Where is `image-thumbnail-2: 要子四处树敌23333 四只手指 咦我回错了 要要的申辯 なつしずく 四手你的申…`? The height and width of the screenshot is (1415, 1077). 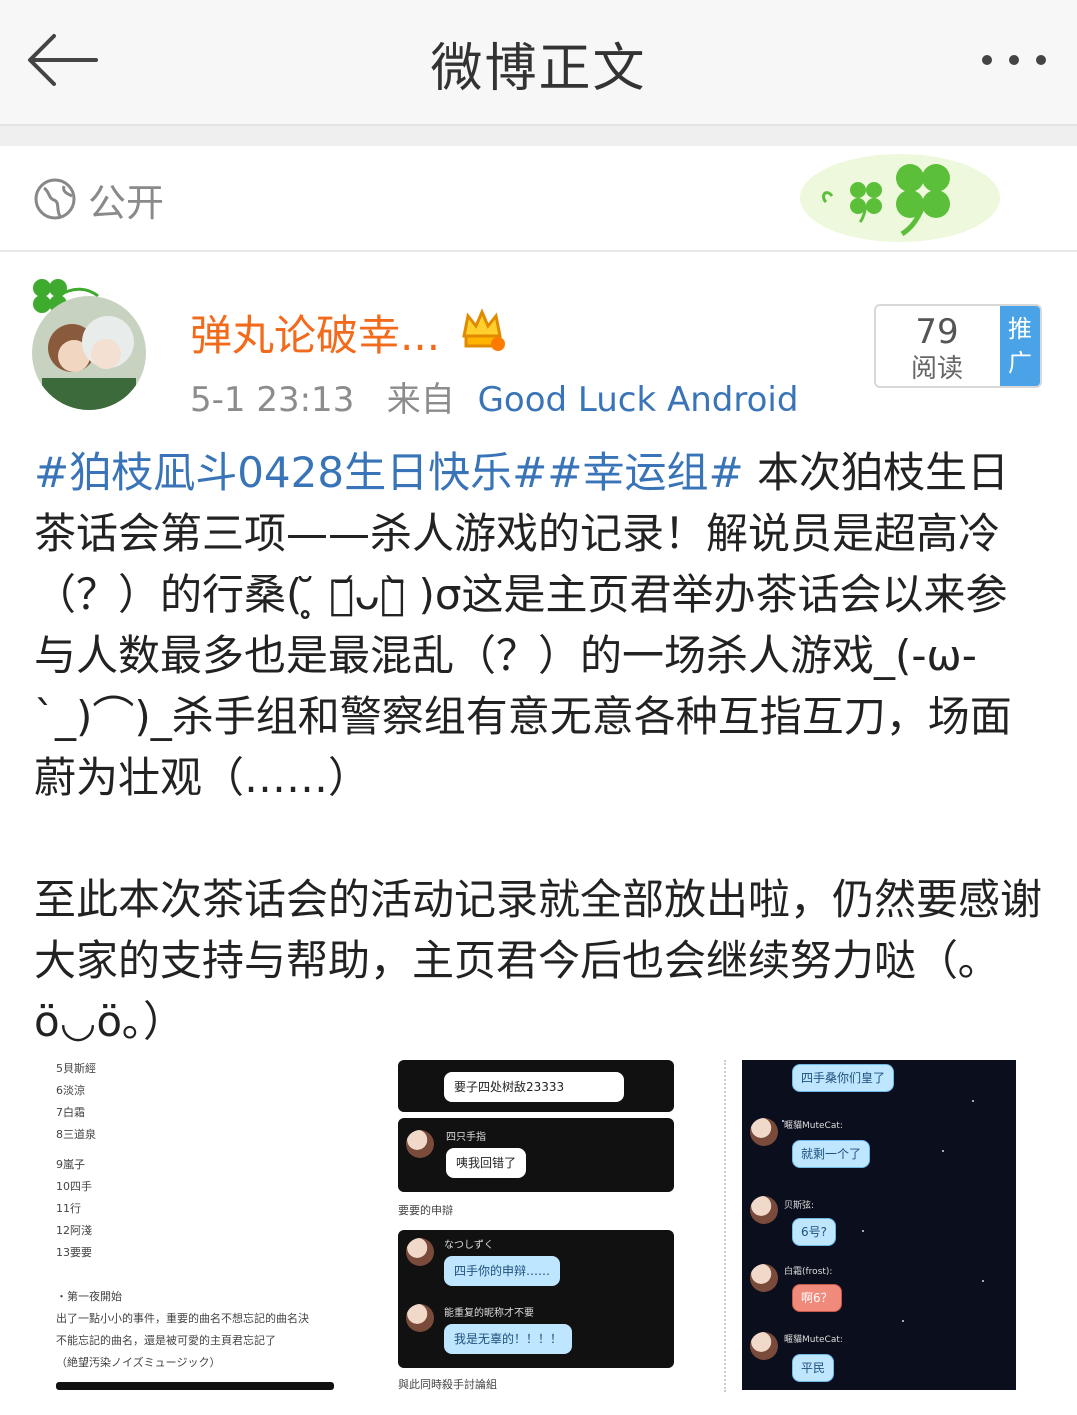 image-thumbnail-2: 要子四处树敌23333 四只手指 咦我回错了 要要的申辯 なつしずく 四手你的申… is located at coordinates (536, 1226).